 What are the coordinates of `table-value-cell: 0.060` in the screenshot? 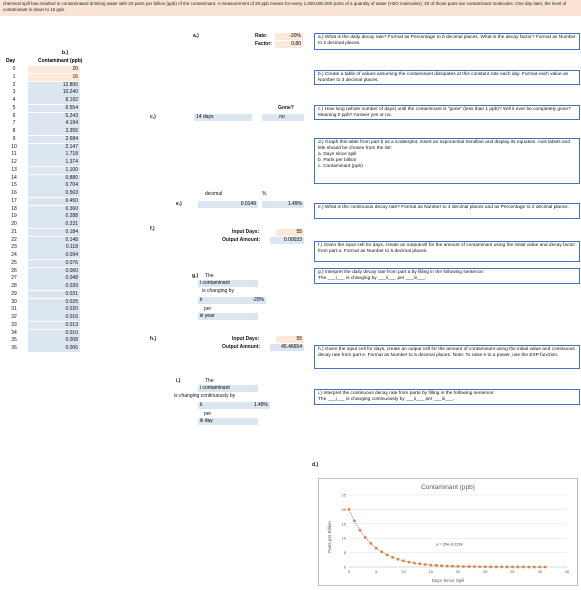 It's located at (54, 271).